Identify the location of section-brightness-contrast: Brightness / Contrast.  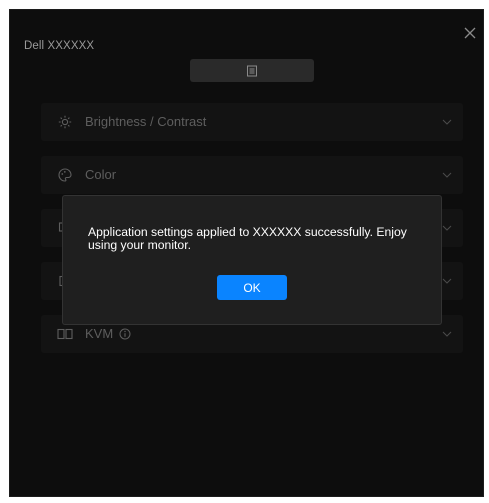
(252, 122).